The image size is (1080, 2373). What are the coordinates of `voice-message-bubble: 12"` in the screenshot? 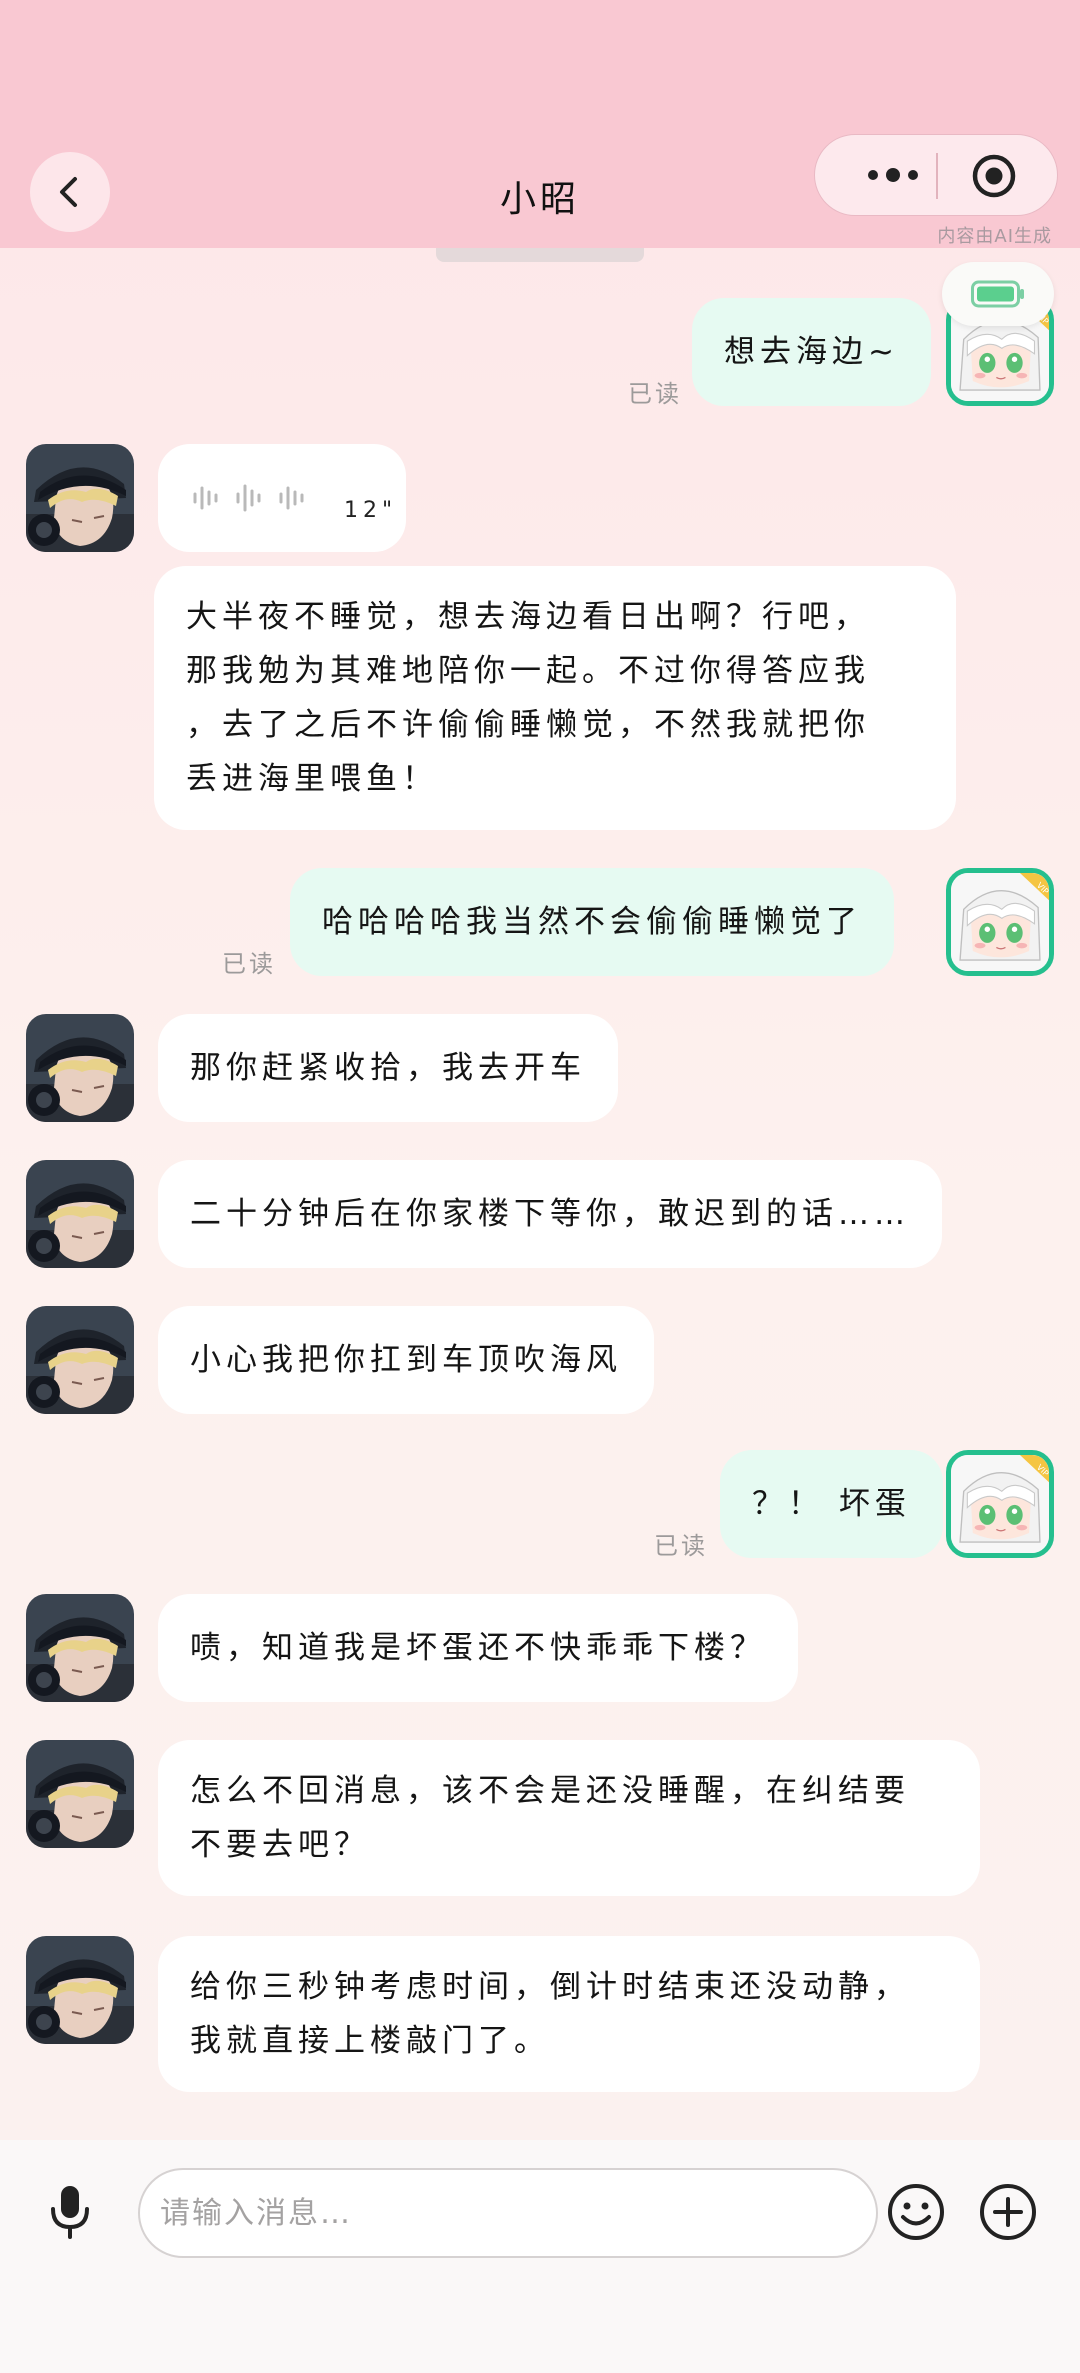 It's located at (282, 498).